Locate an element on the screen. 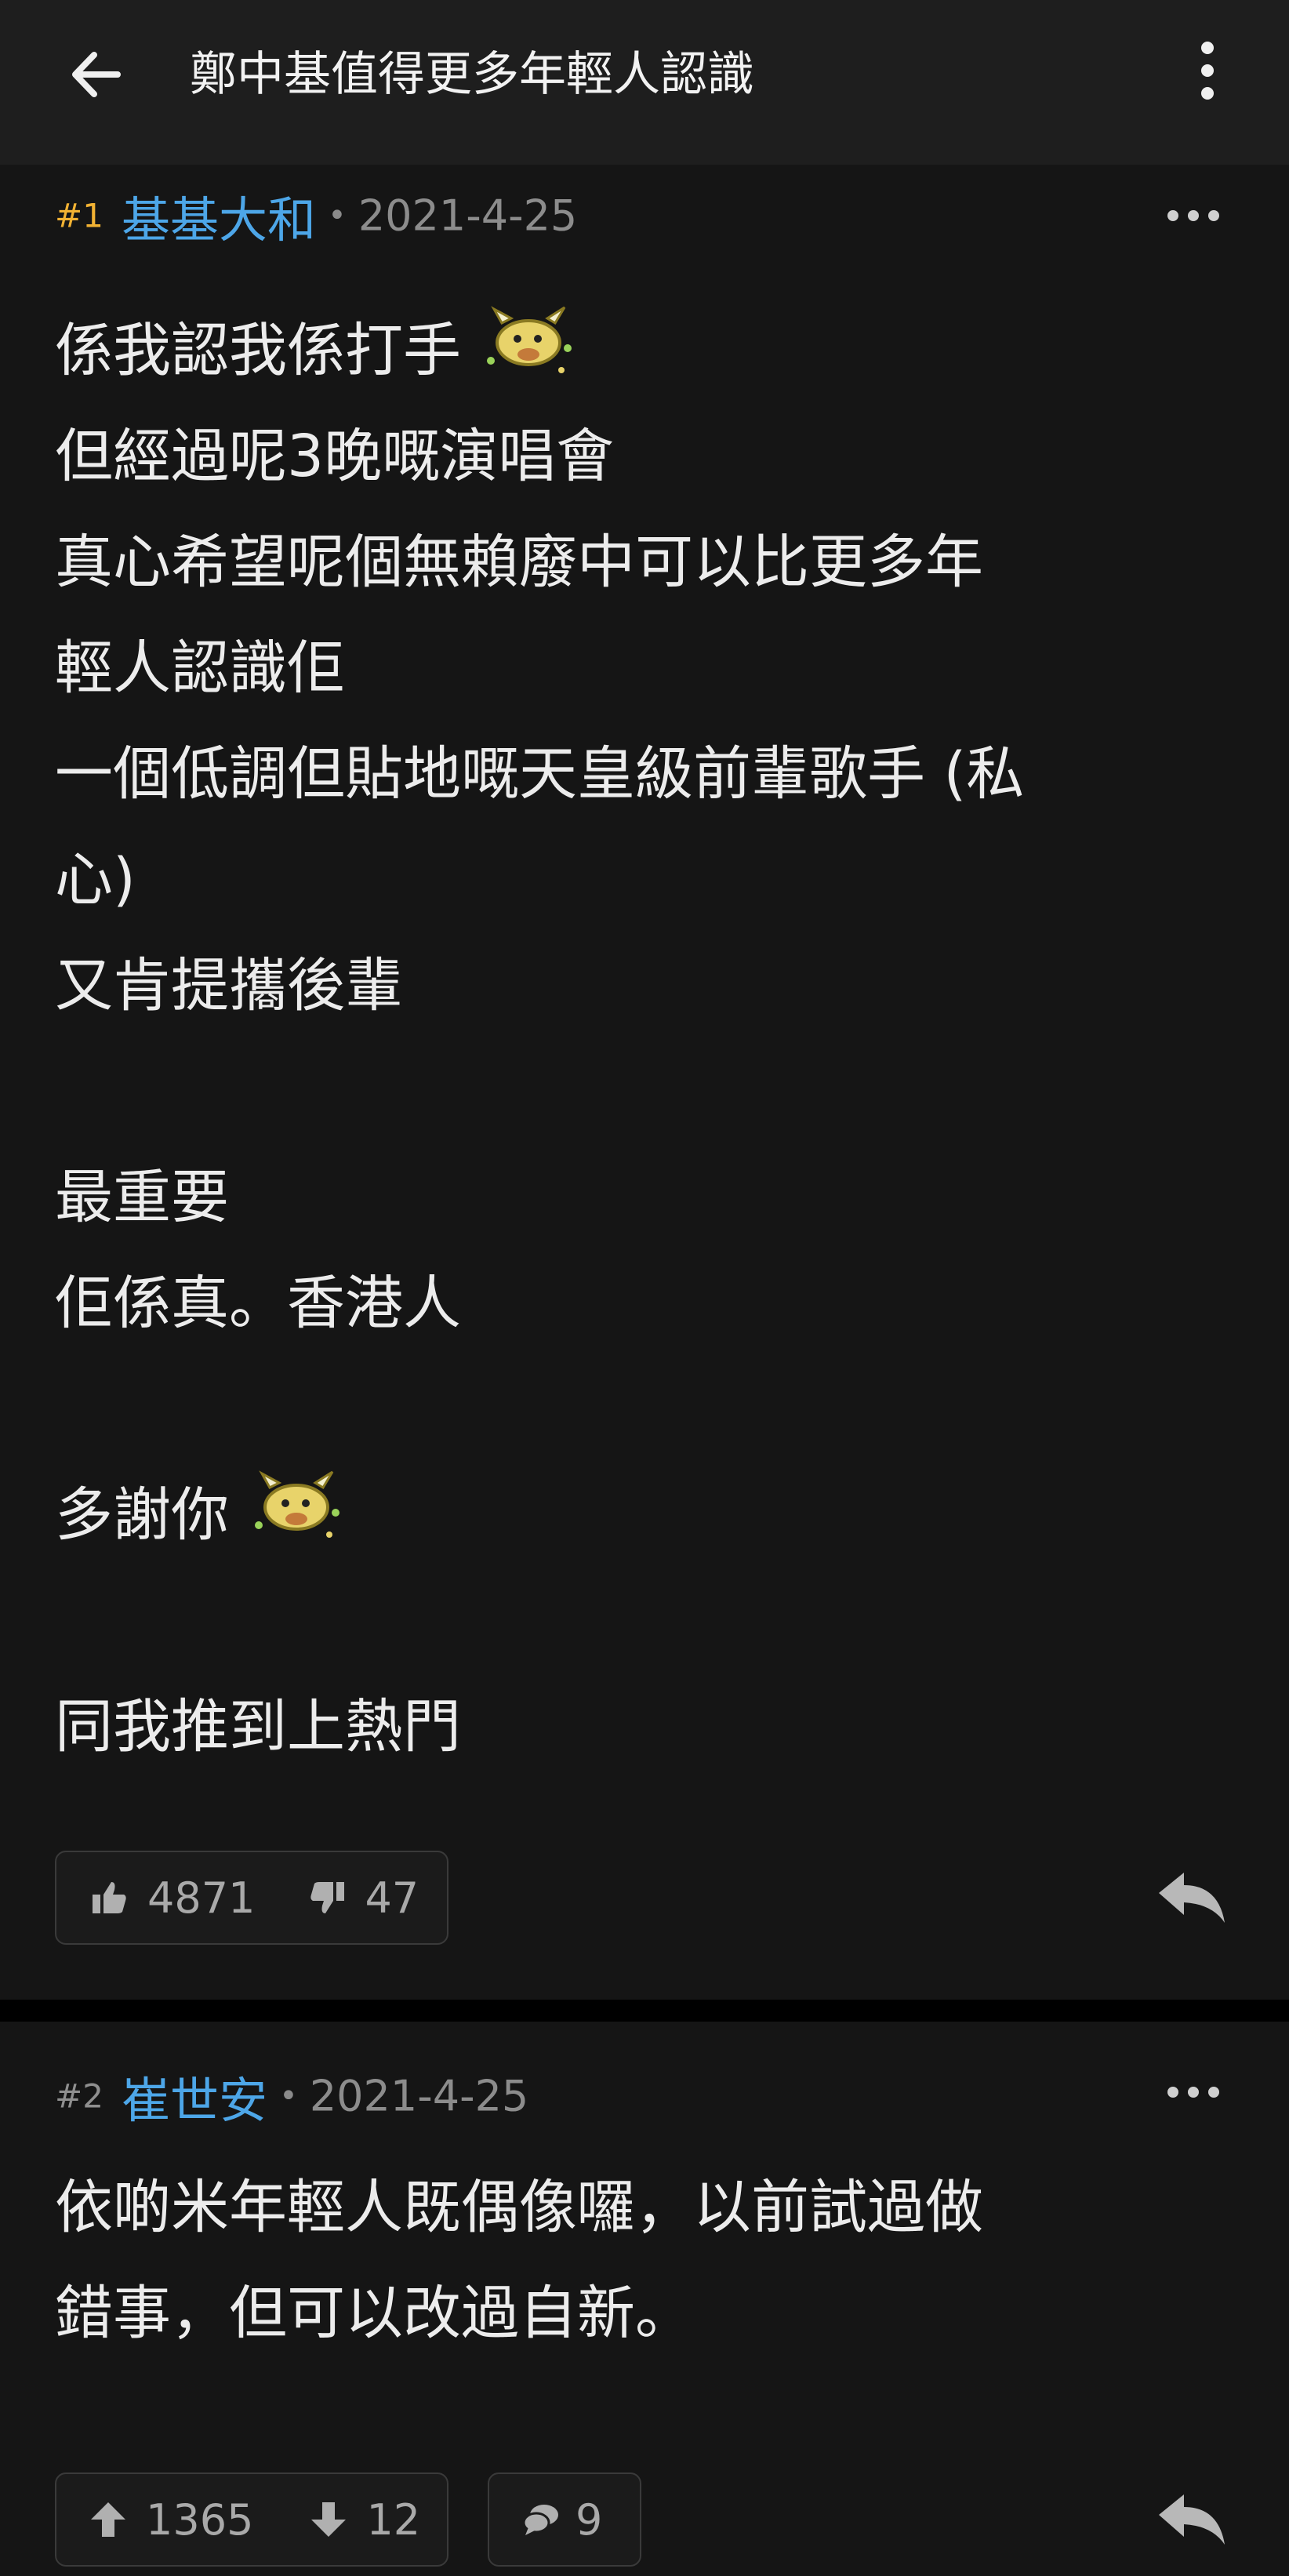 The height and width of the screenshot is (2576, 1289). dislike-count: 47 is located at coordinates (392, 1898).